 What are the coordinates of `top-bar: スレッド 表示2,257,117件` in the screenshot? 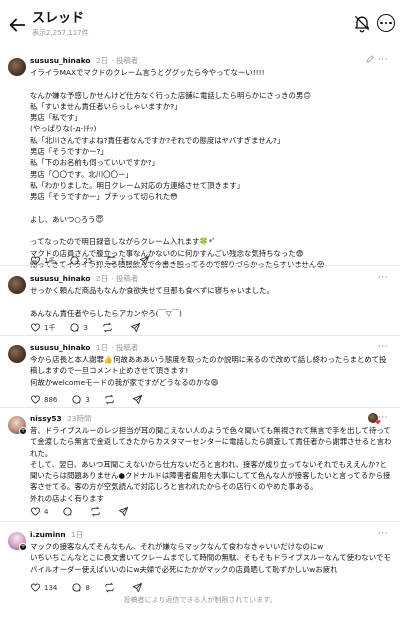 It's located at (200, 24).